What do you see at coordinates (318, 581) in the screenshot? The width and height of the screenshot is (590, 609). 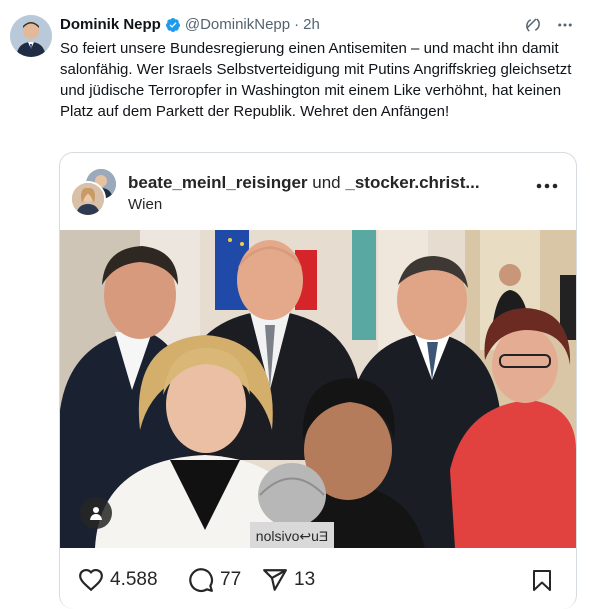 I see `post-actions: 4.588 77 13` at bounding box center [318, 581].